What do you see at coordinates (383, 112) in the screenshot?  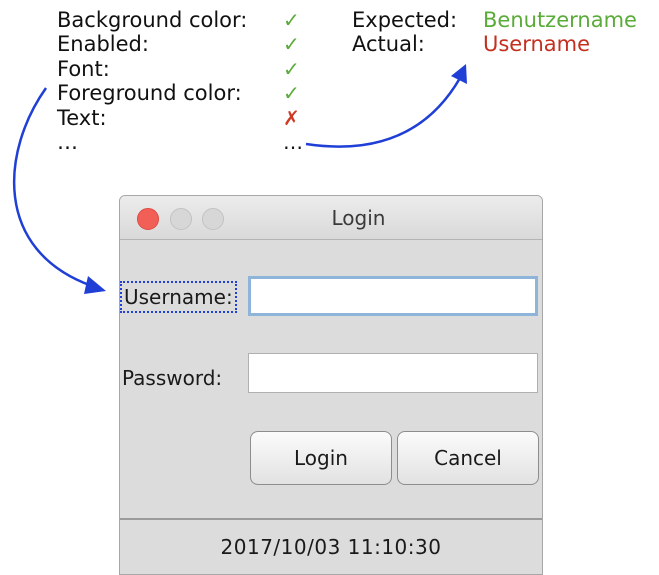 I see `text-to-actual-arrow` at bounding box center [383, 112].